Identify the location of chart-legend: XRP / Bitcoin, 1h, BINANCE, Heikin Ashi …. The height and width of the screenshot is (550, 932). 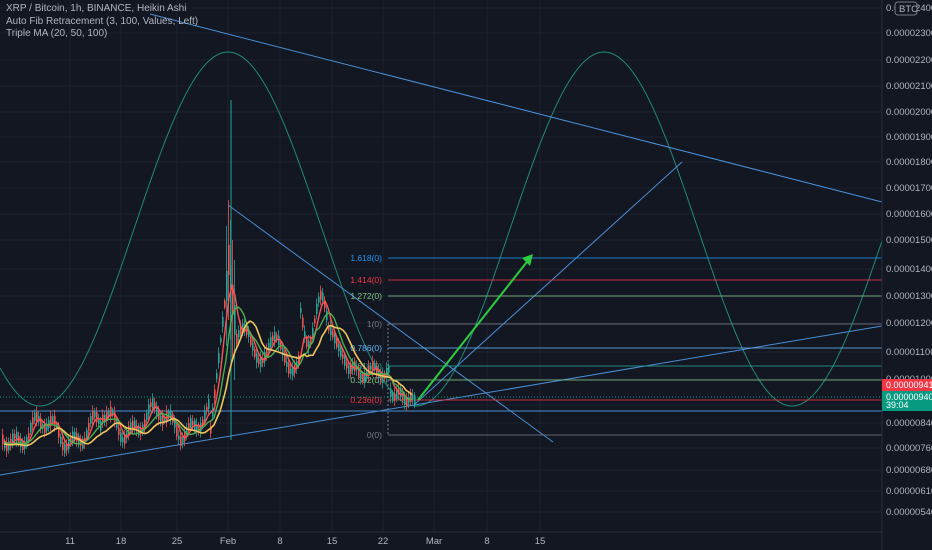
(102, 22).